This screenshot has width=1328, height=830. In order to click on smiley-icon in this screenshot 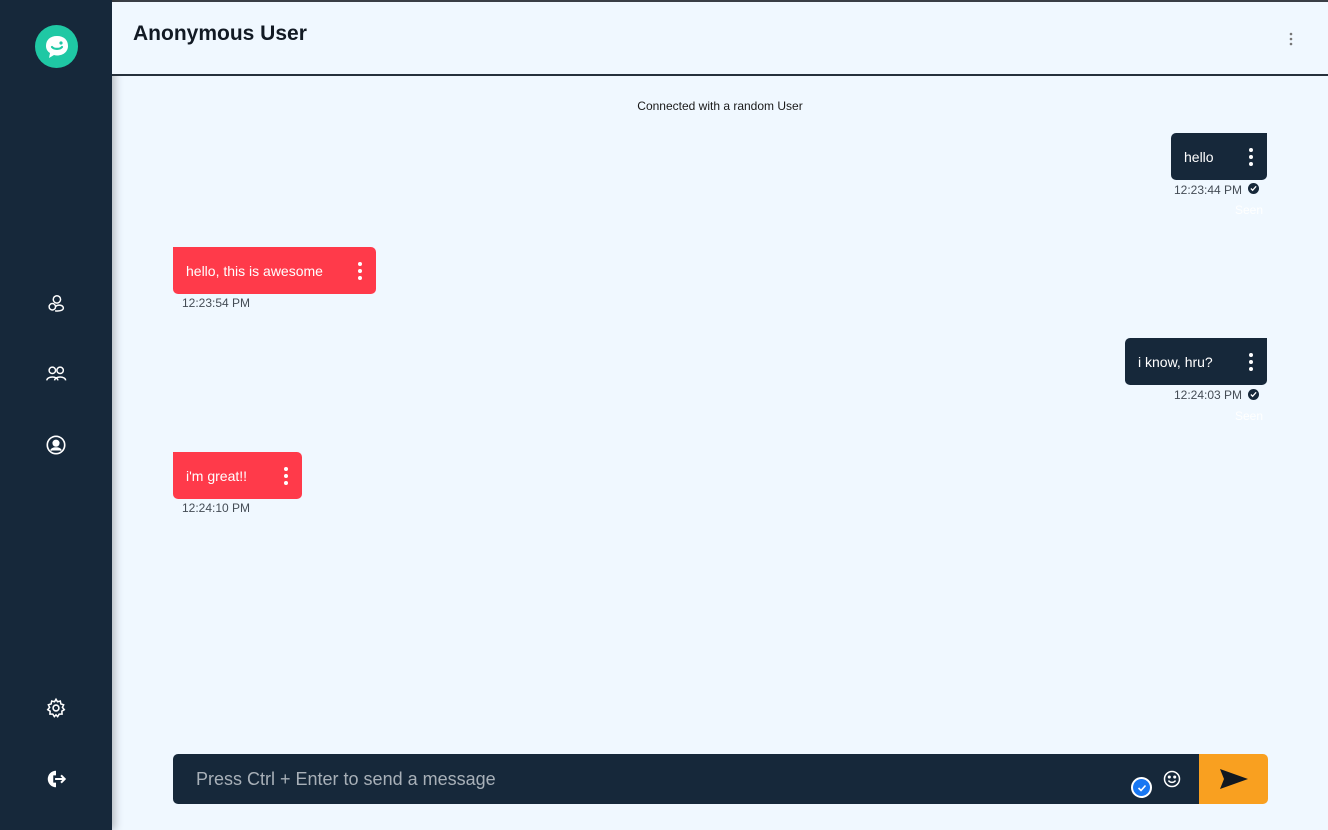, I will do `click(1172, 779)`.